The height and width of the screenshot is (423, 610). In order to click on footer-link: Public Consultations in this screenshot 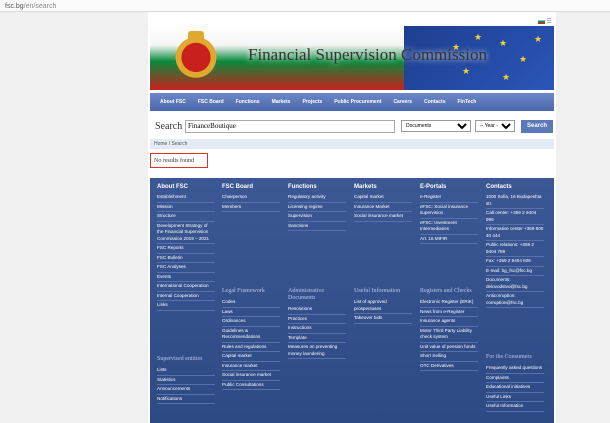, I will do `click(251, 385)`.